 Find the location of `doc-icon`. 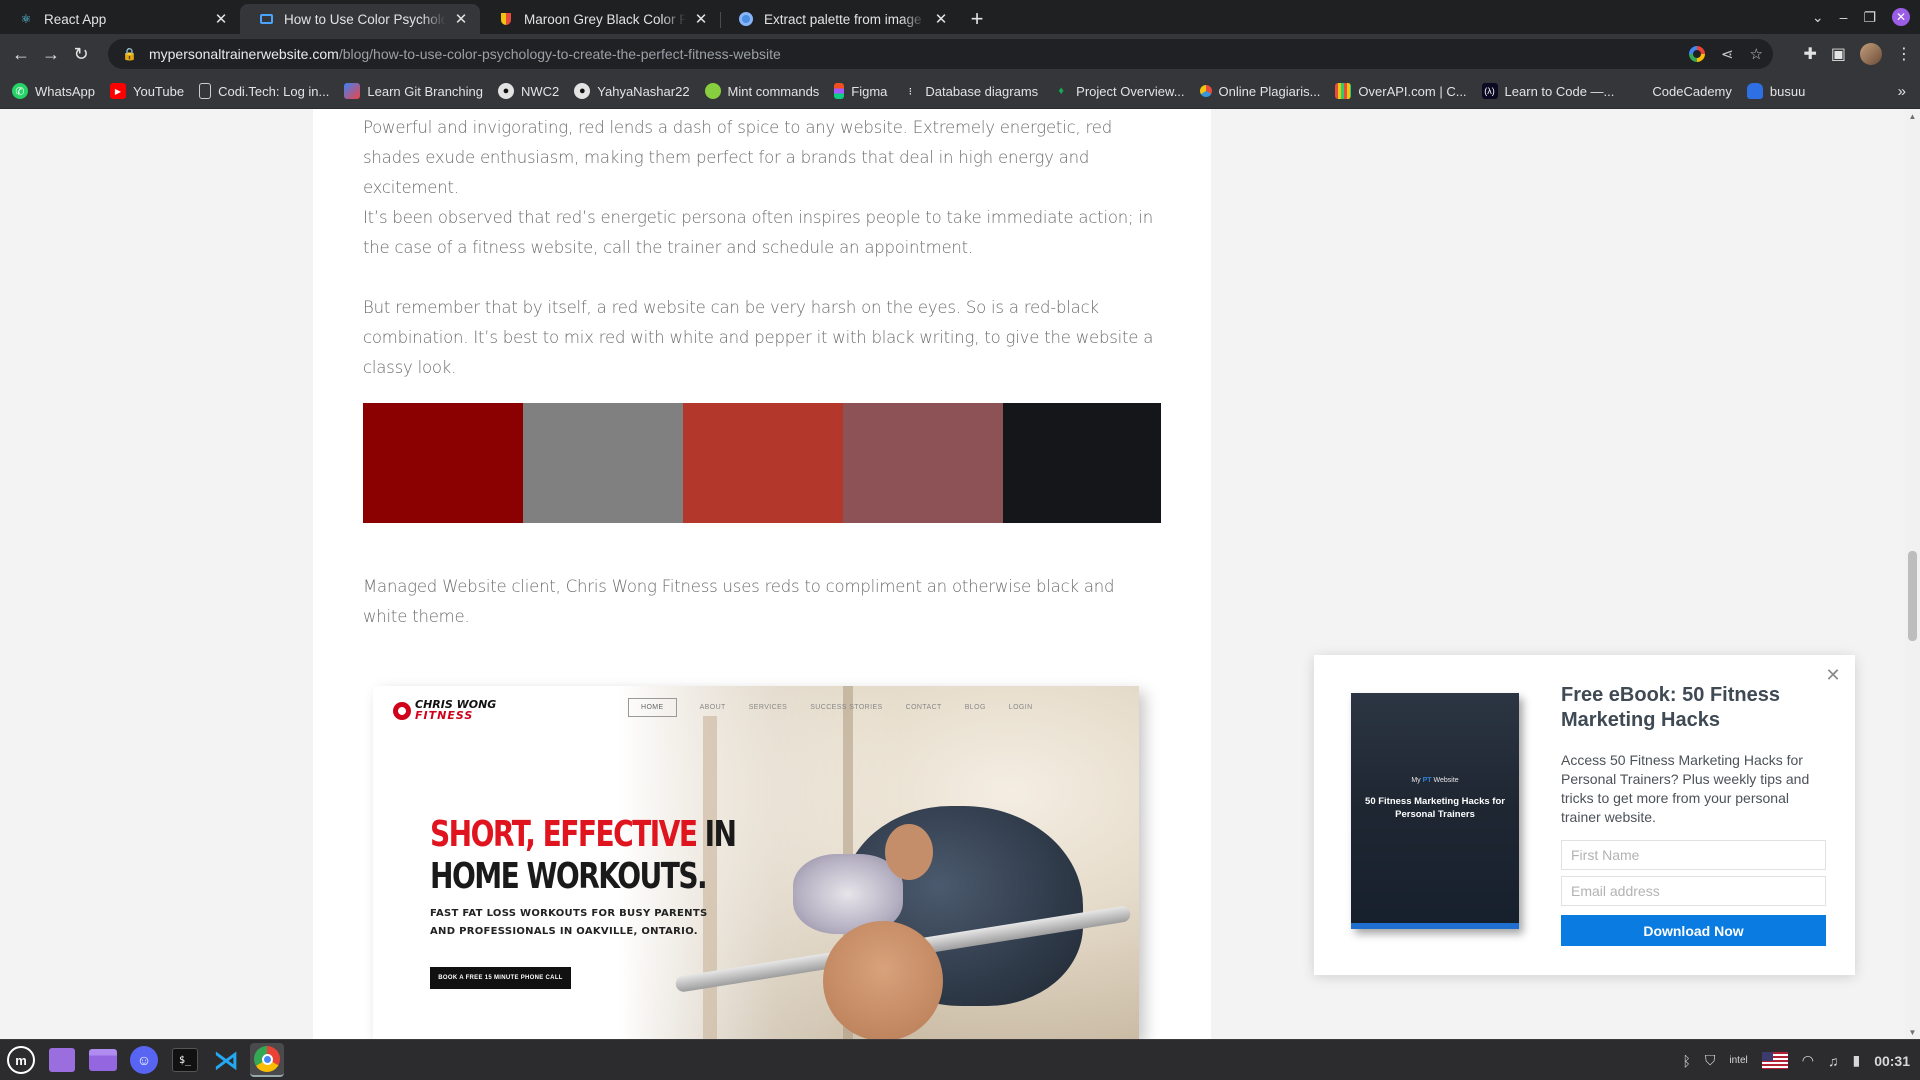

doc-icon is located at coordinates (205, 91).